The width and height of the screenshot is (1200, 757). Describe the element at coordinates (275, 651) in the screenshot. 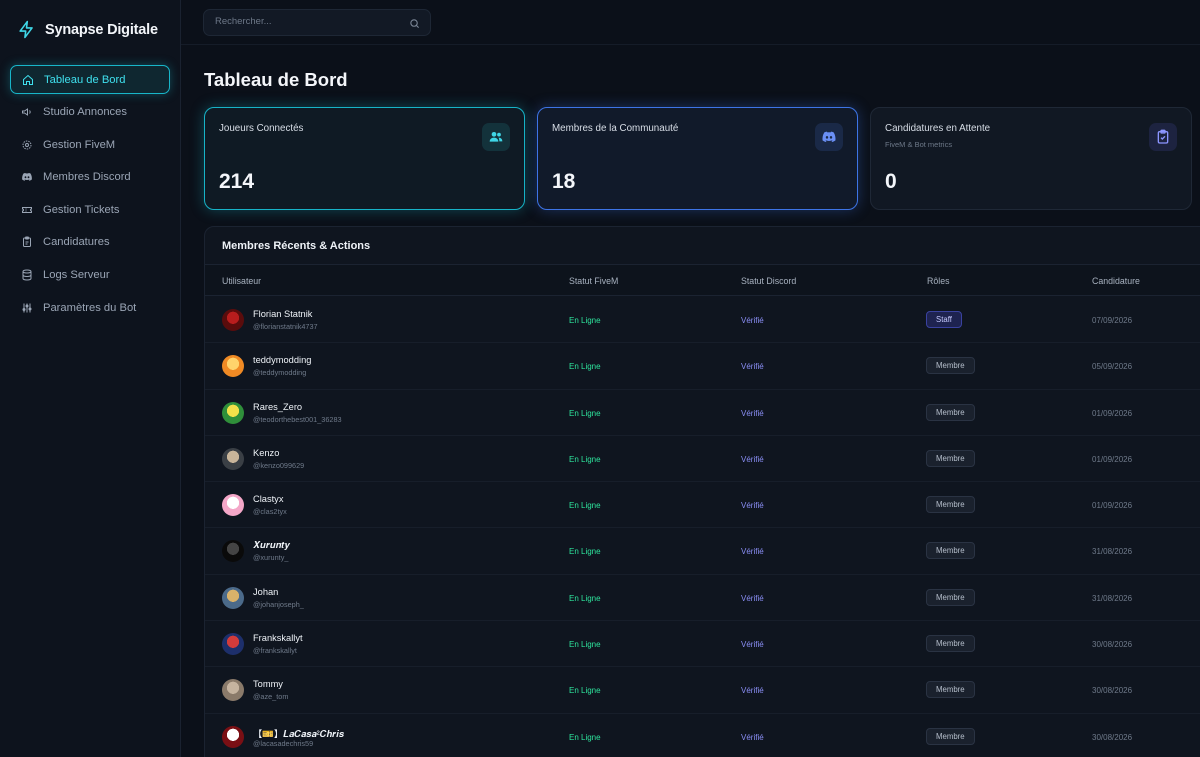

I see `user-handle: @frankskallyt` at that location.